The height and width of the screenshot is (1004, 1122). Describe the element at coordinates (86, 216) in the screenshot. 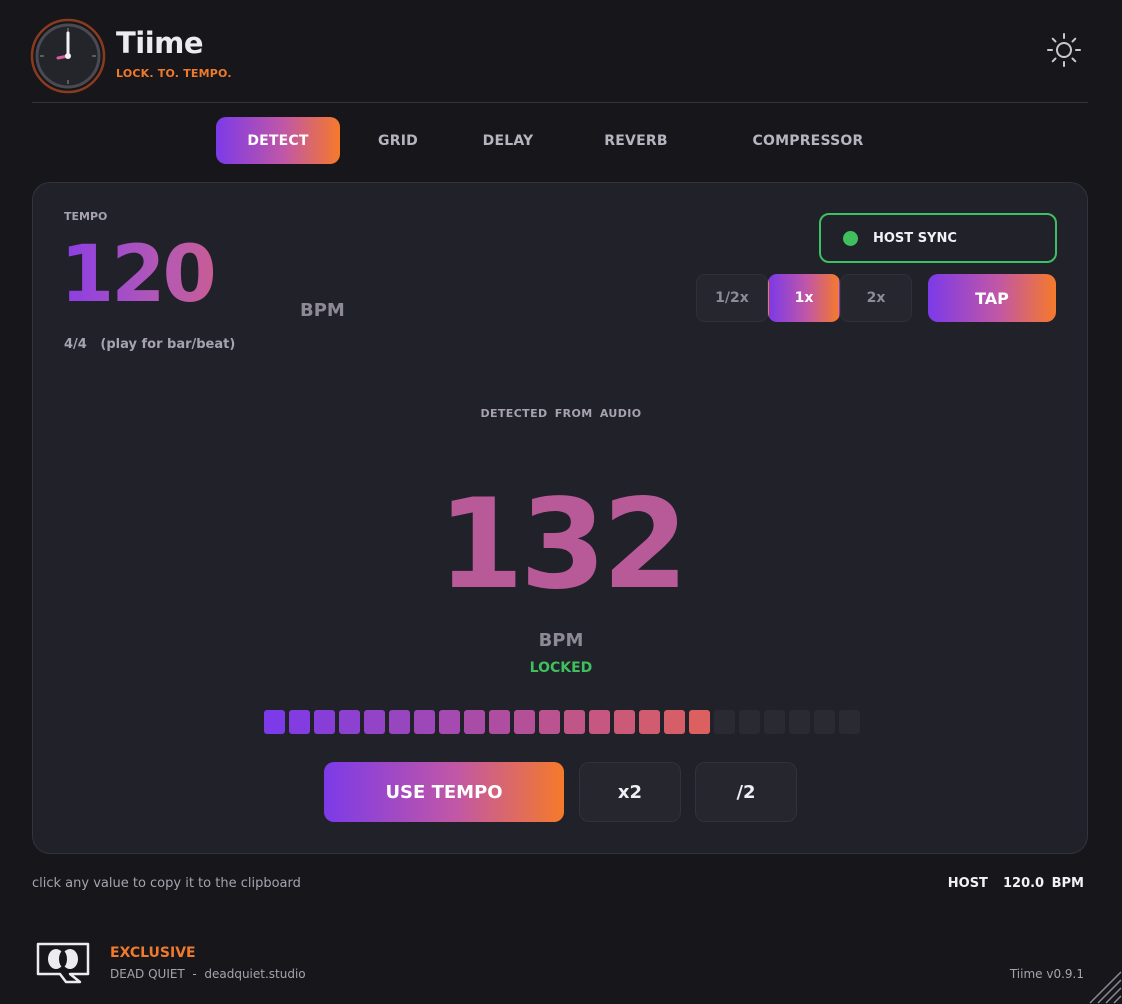

I see `tempo-label: TEMPO` at that location.